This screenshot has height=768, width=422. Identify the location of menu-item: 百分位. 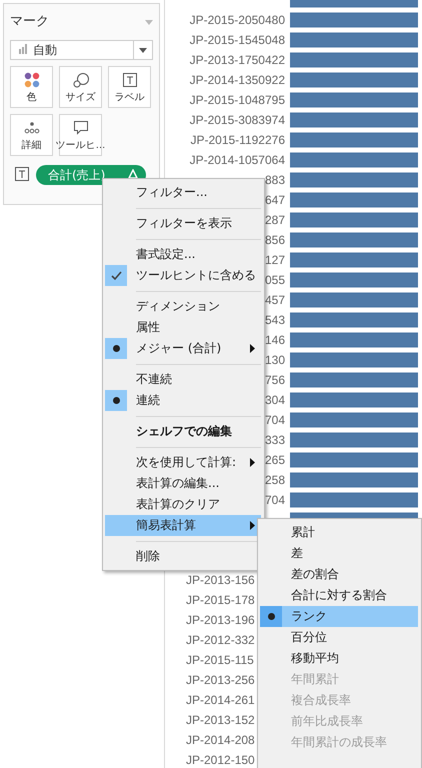
(339, 637).